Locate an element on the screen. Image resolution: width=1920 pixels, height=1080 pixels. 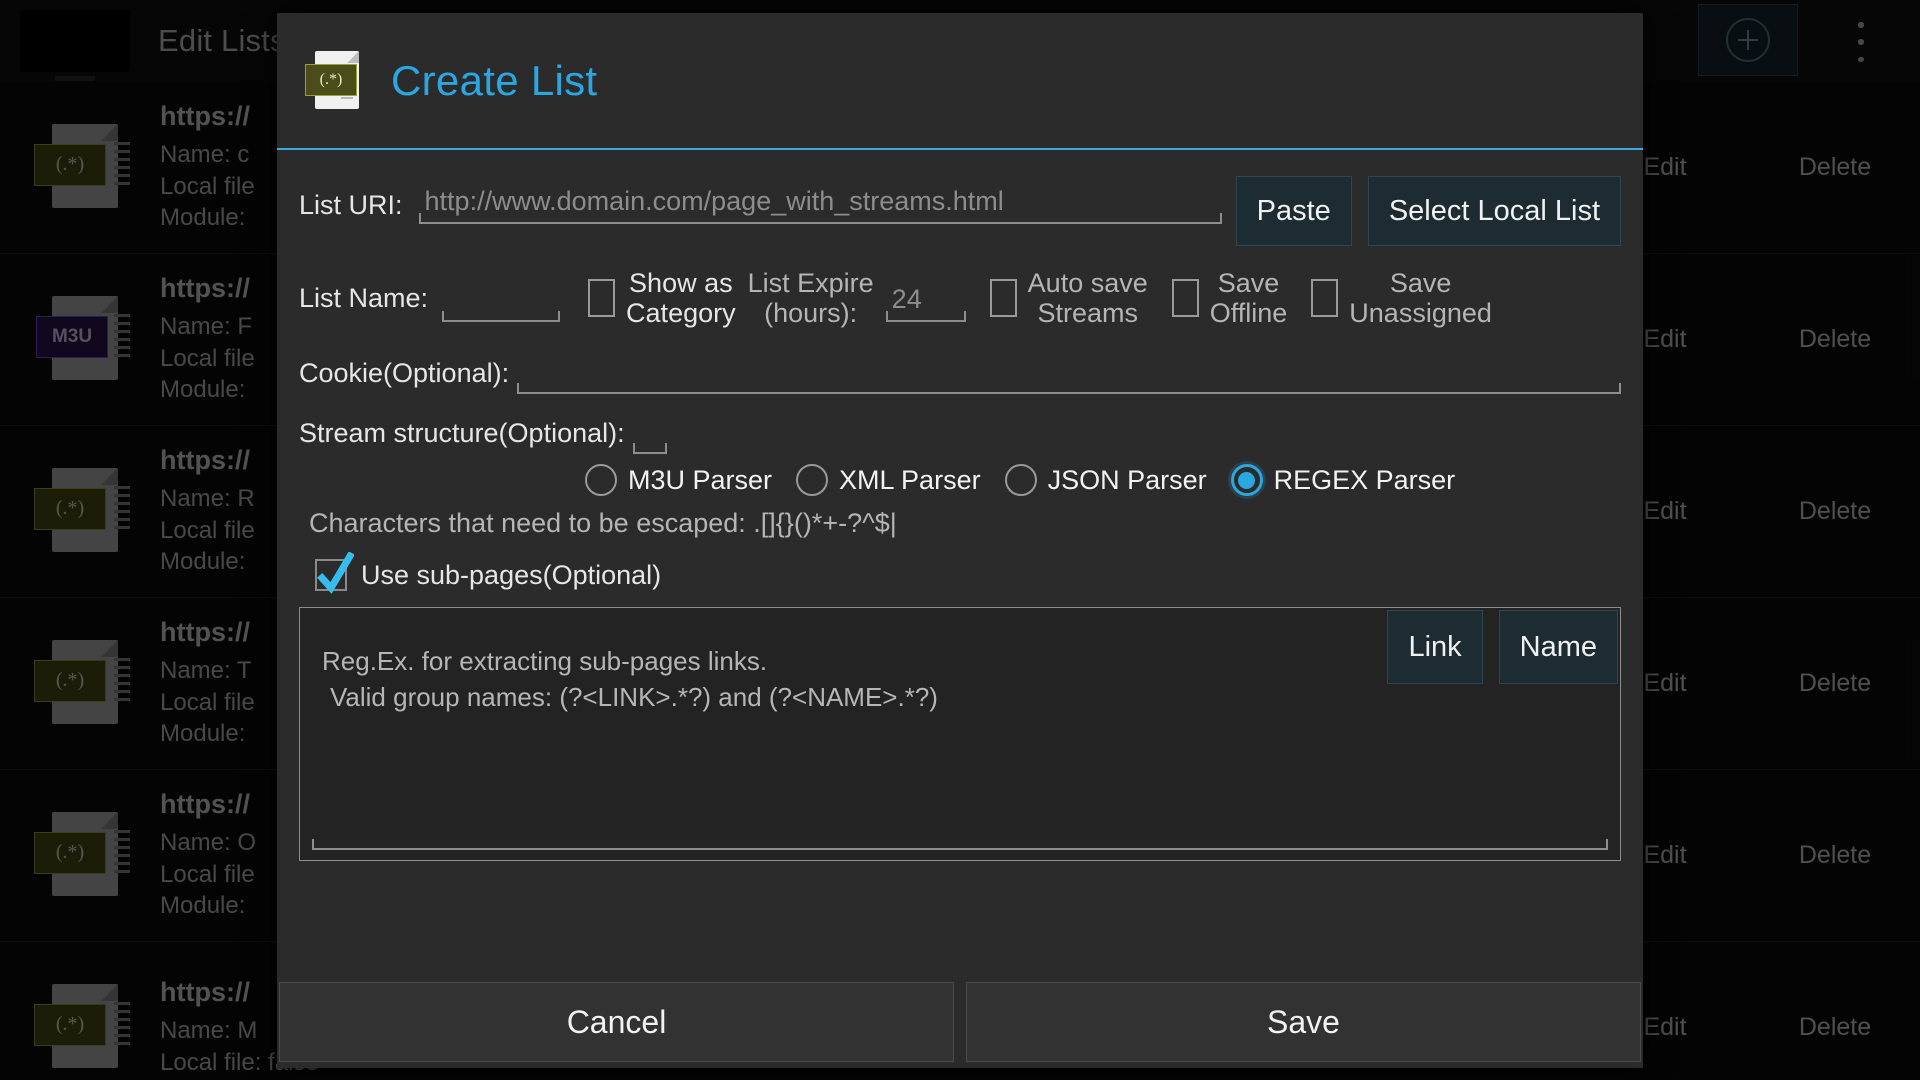
insert-link-button: Link is located at coordinates (1435, 647).